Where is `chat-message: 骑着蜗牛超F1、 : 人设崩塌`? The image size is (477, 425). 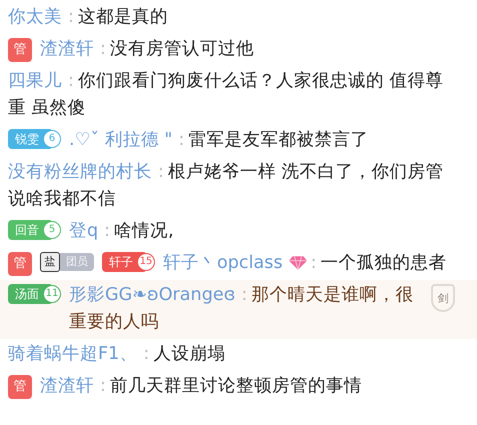
chat-message: 骑着蜗牛超F1、 : 人设崩塌 is located at coordinates (117, 354).